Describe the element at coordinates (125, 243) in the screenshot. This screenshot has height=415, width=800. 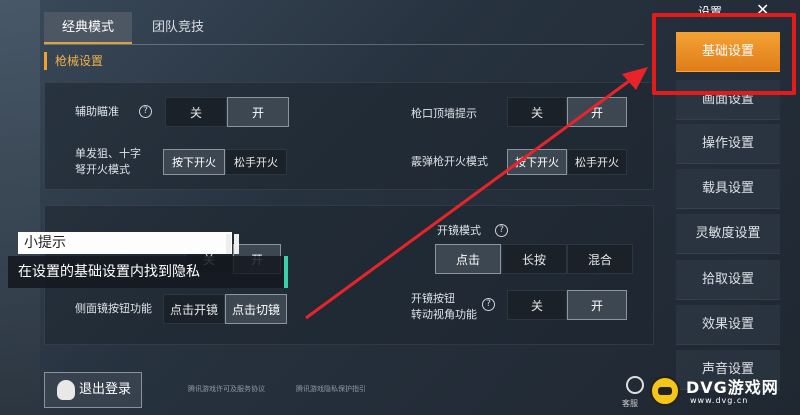
I see `tip-title: 小提示` at that location.